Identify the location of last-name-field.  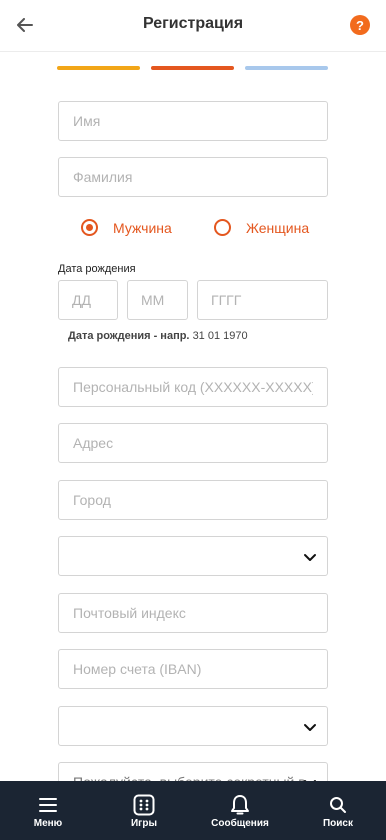
(193, 177).